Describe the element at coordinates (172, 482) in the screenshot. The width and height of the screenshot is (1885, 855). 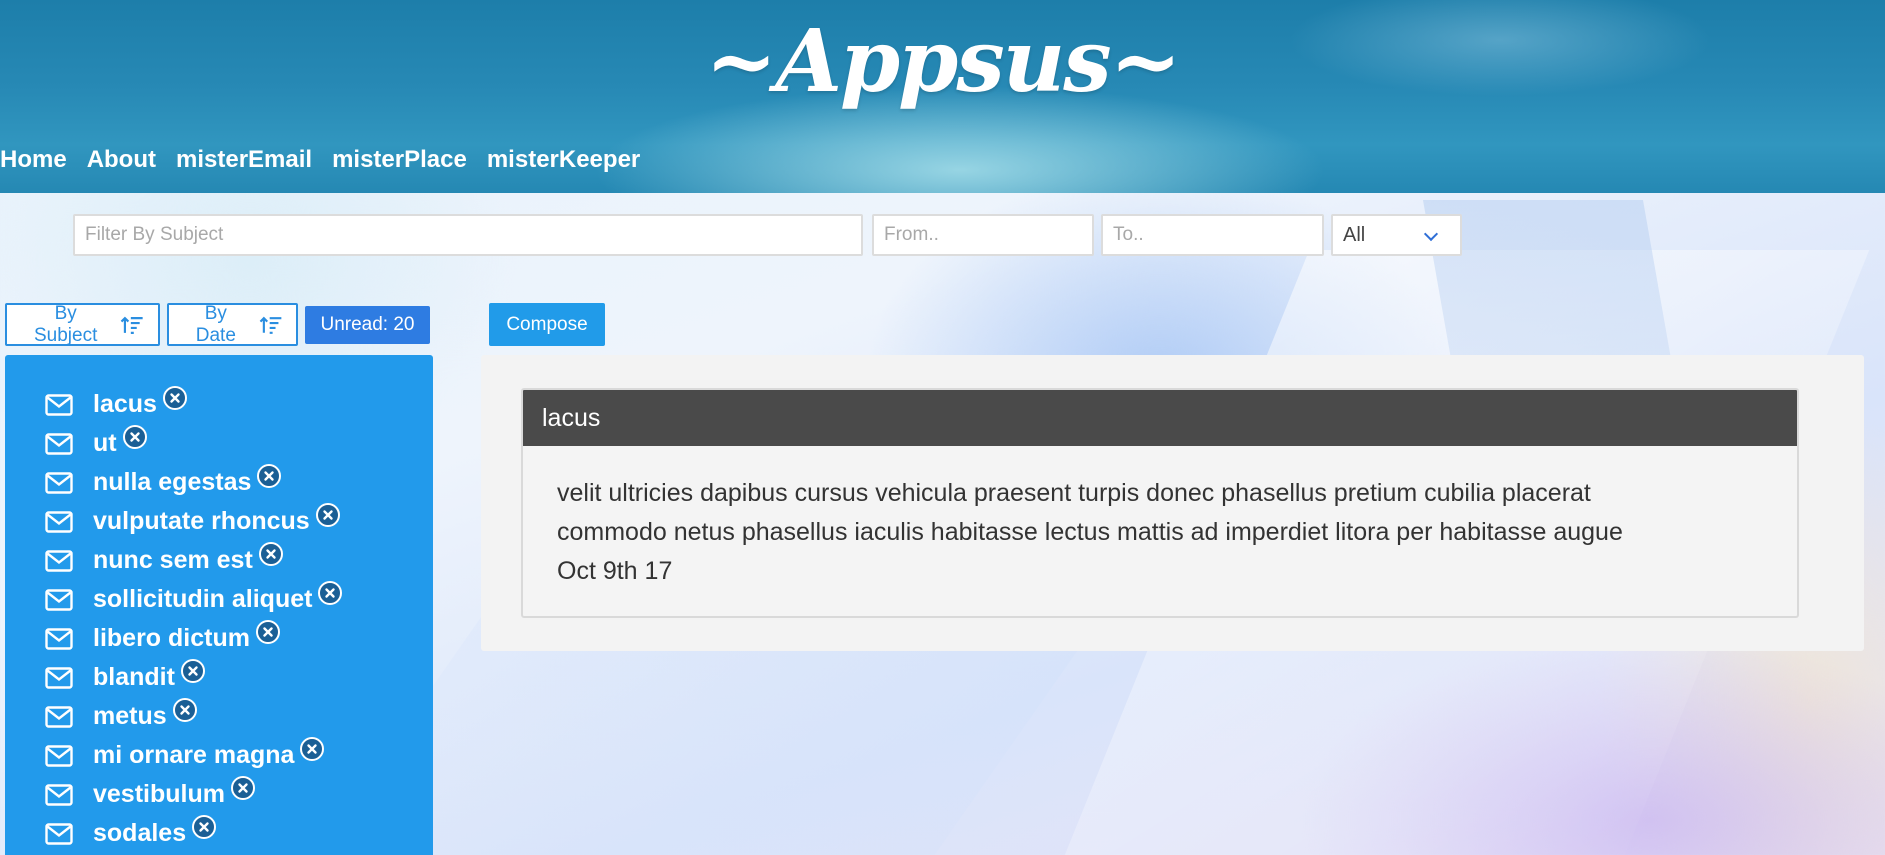
I see `email-subject: nulla egestas` at that location.